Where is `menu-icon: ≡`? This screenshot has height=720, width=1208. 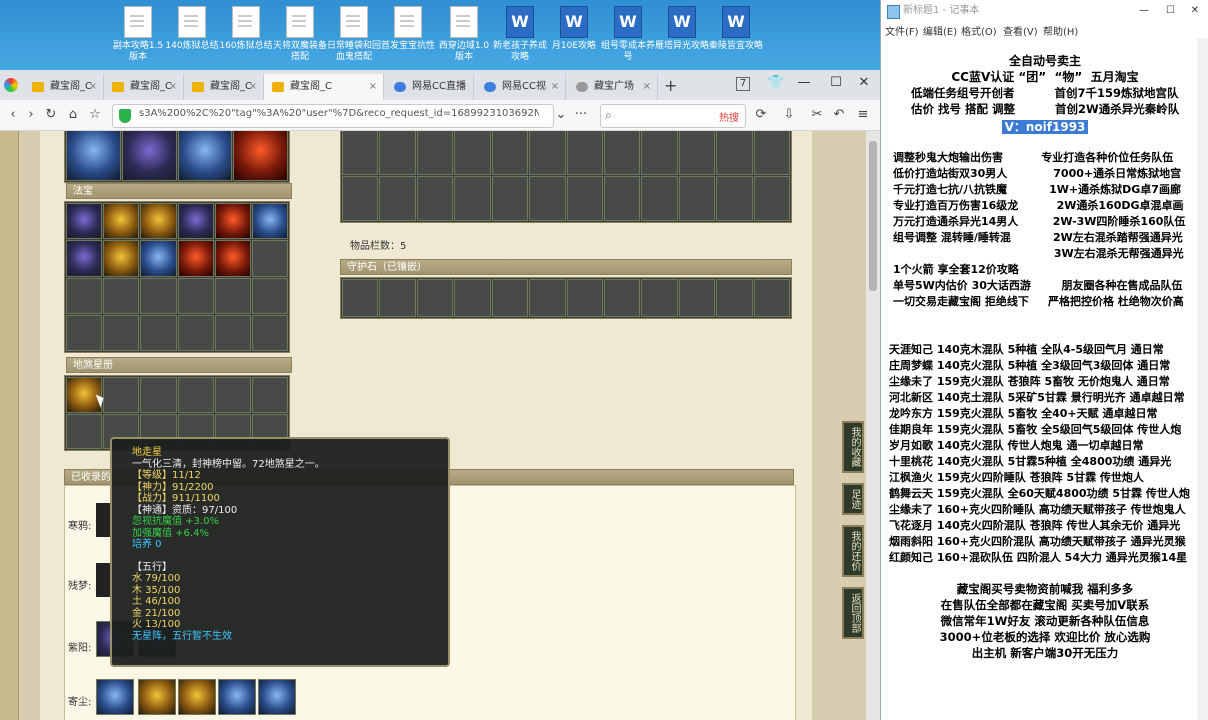 menu-icon: ≡ is located at coordinates (863, 115).